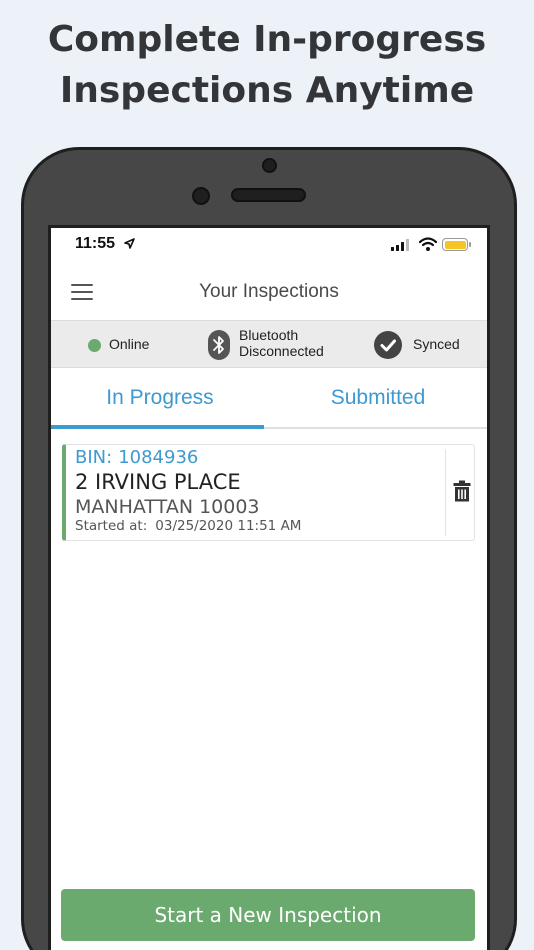 The height and width of the screenshot is (950, 534). Describe the element at coordinates (158, 457) in the screenshot. I see `bin-value: 1084936` at that location.